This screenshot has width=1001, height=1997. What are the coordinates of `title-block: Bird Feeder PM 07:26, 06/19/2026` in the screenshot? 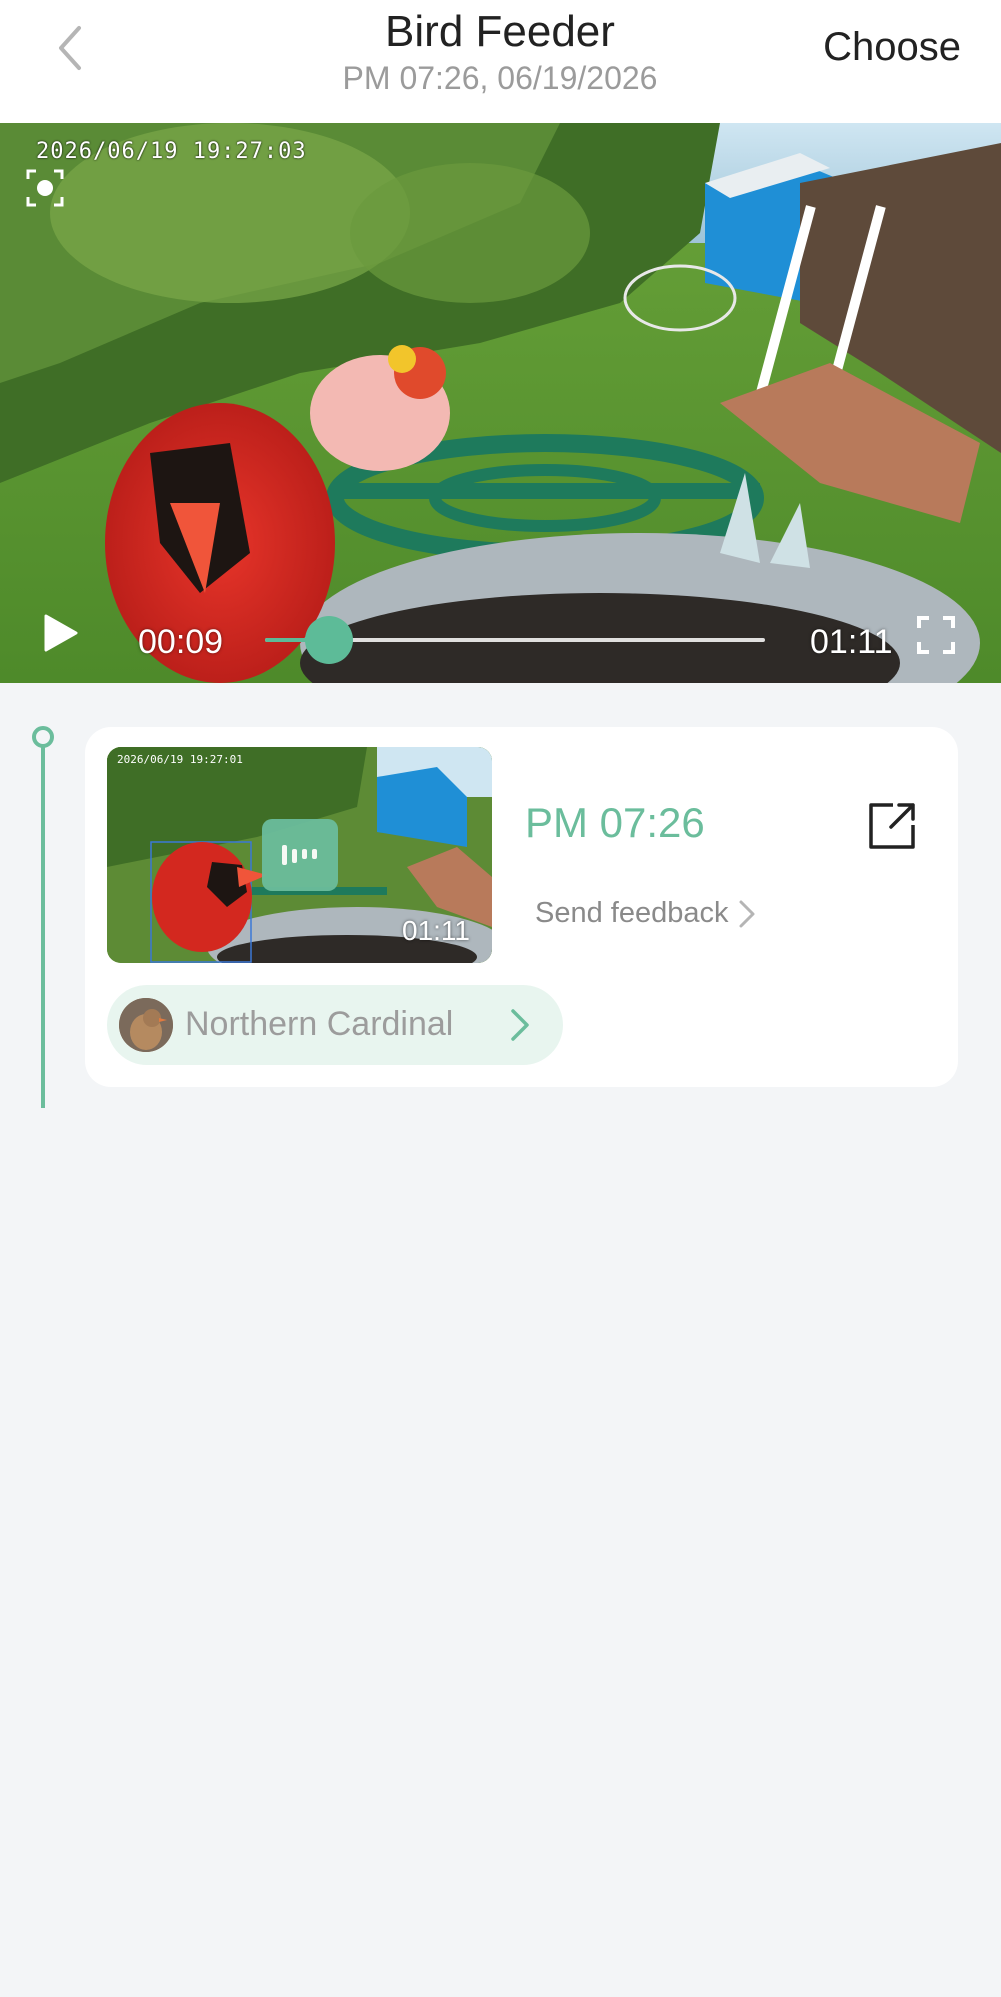 It's located at (500, 49).